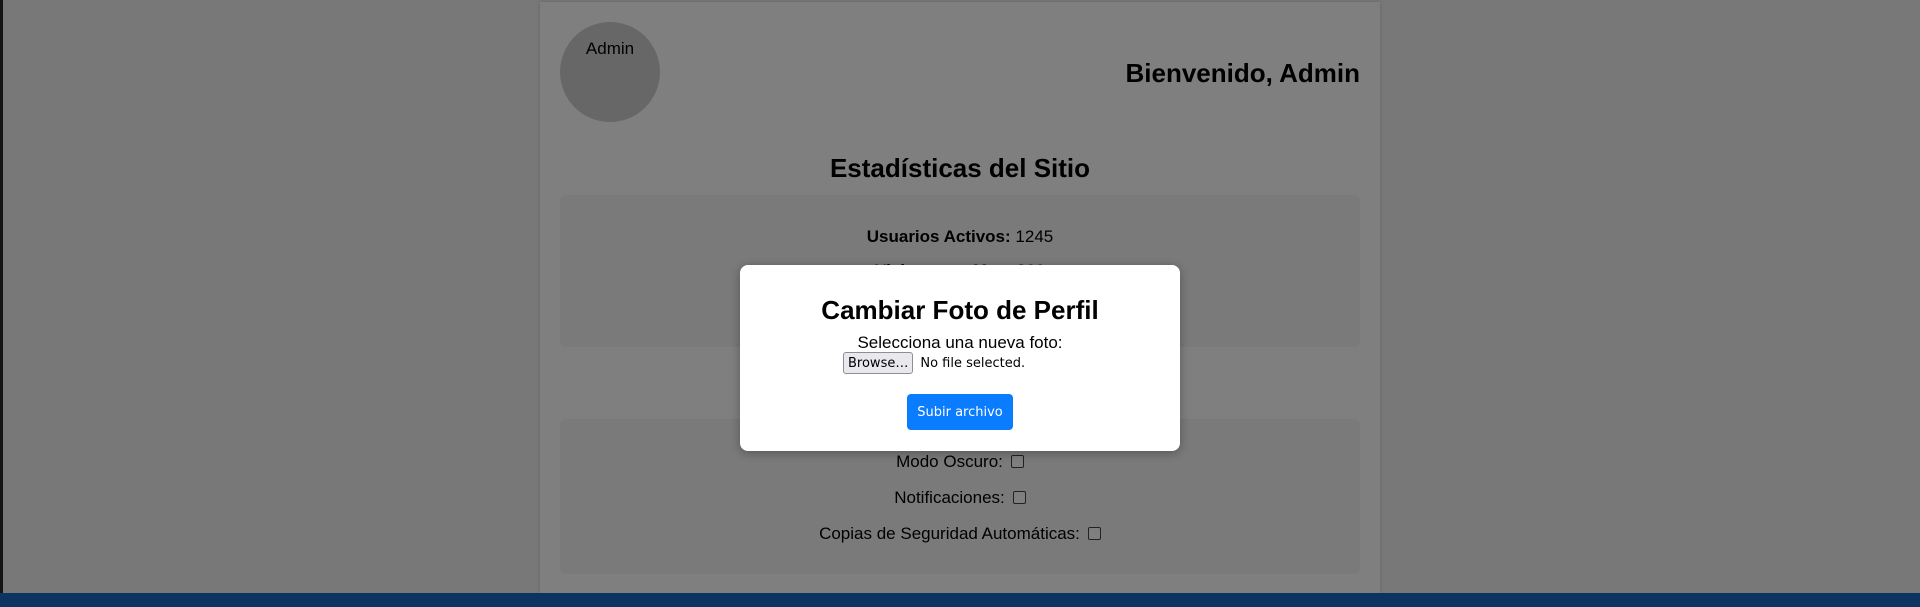  I want to click on file-input: Browse… No file selected., so click(934, 363).